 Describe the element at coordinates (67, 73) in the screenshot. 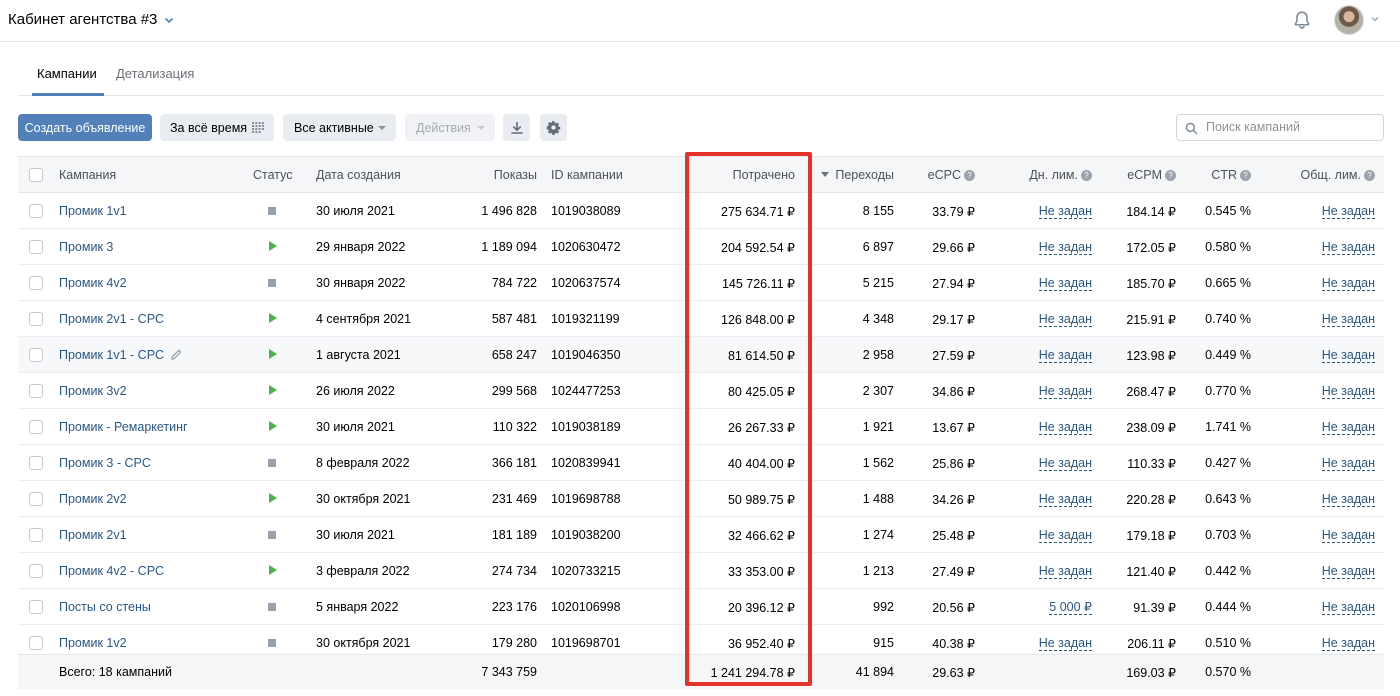

I see `tab-campaigns: Кампании` at that location.